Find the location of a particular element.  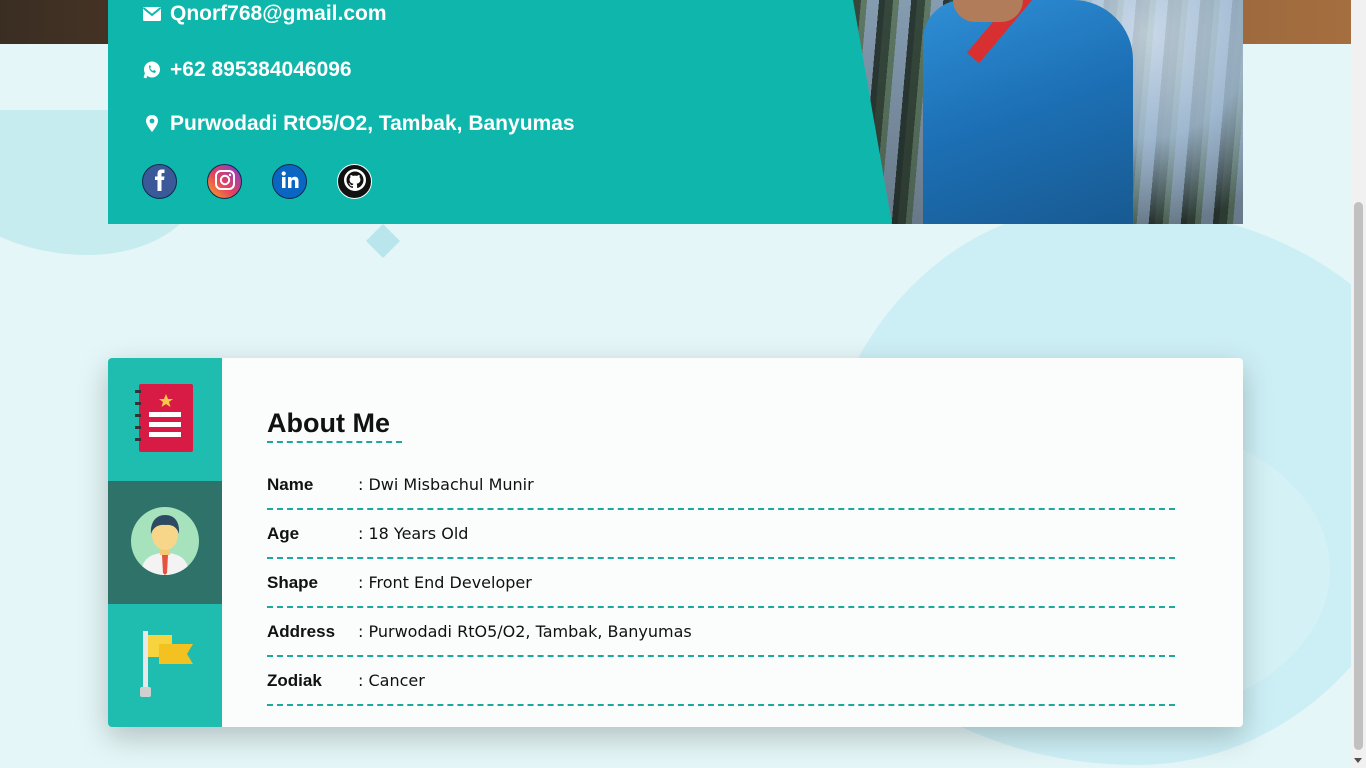

notebook-icon is located at coordinates (165, 420).